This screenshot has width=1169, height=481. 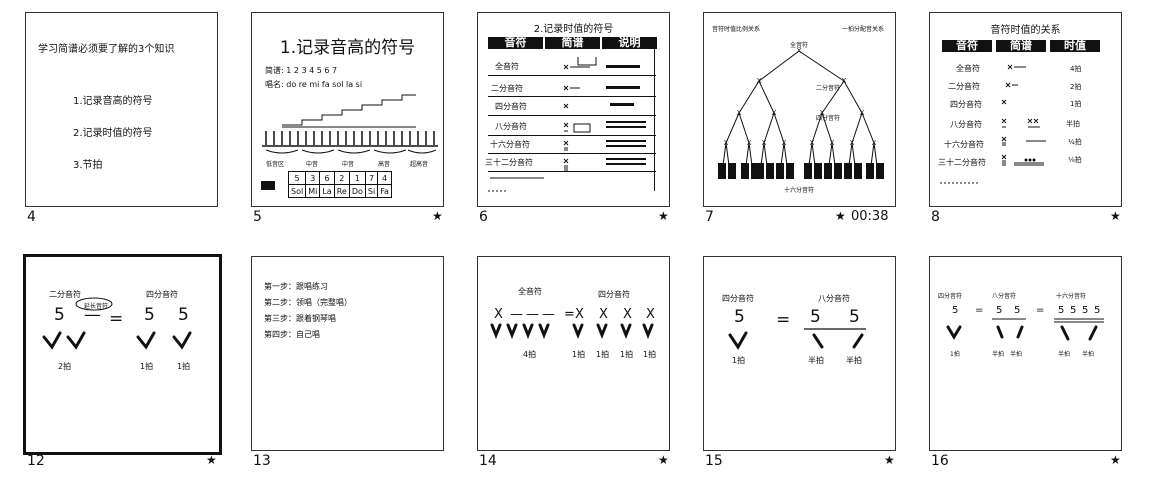 I want to click on scale-label: 低音区, so click(x=275, y=164).